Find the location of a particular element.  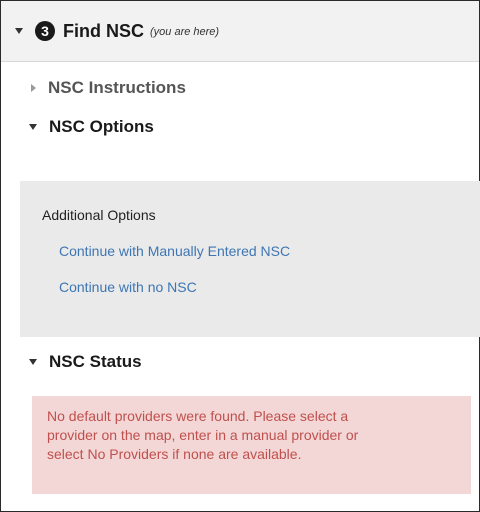

section-toggle-nsc-status: NSC Status is located at coordinates (240, 362).